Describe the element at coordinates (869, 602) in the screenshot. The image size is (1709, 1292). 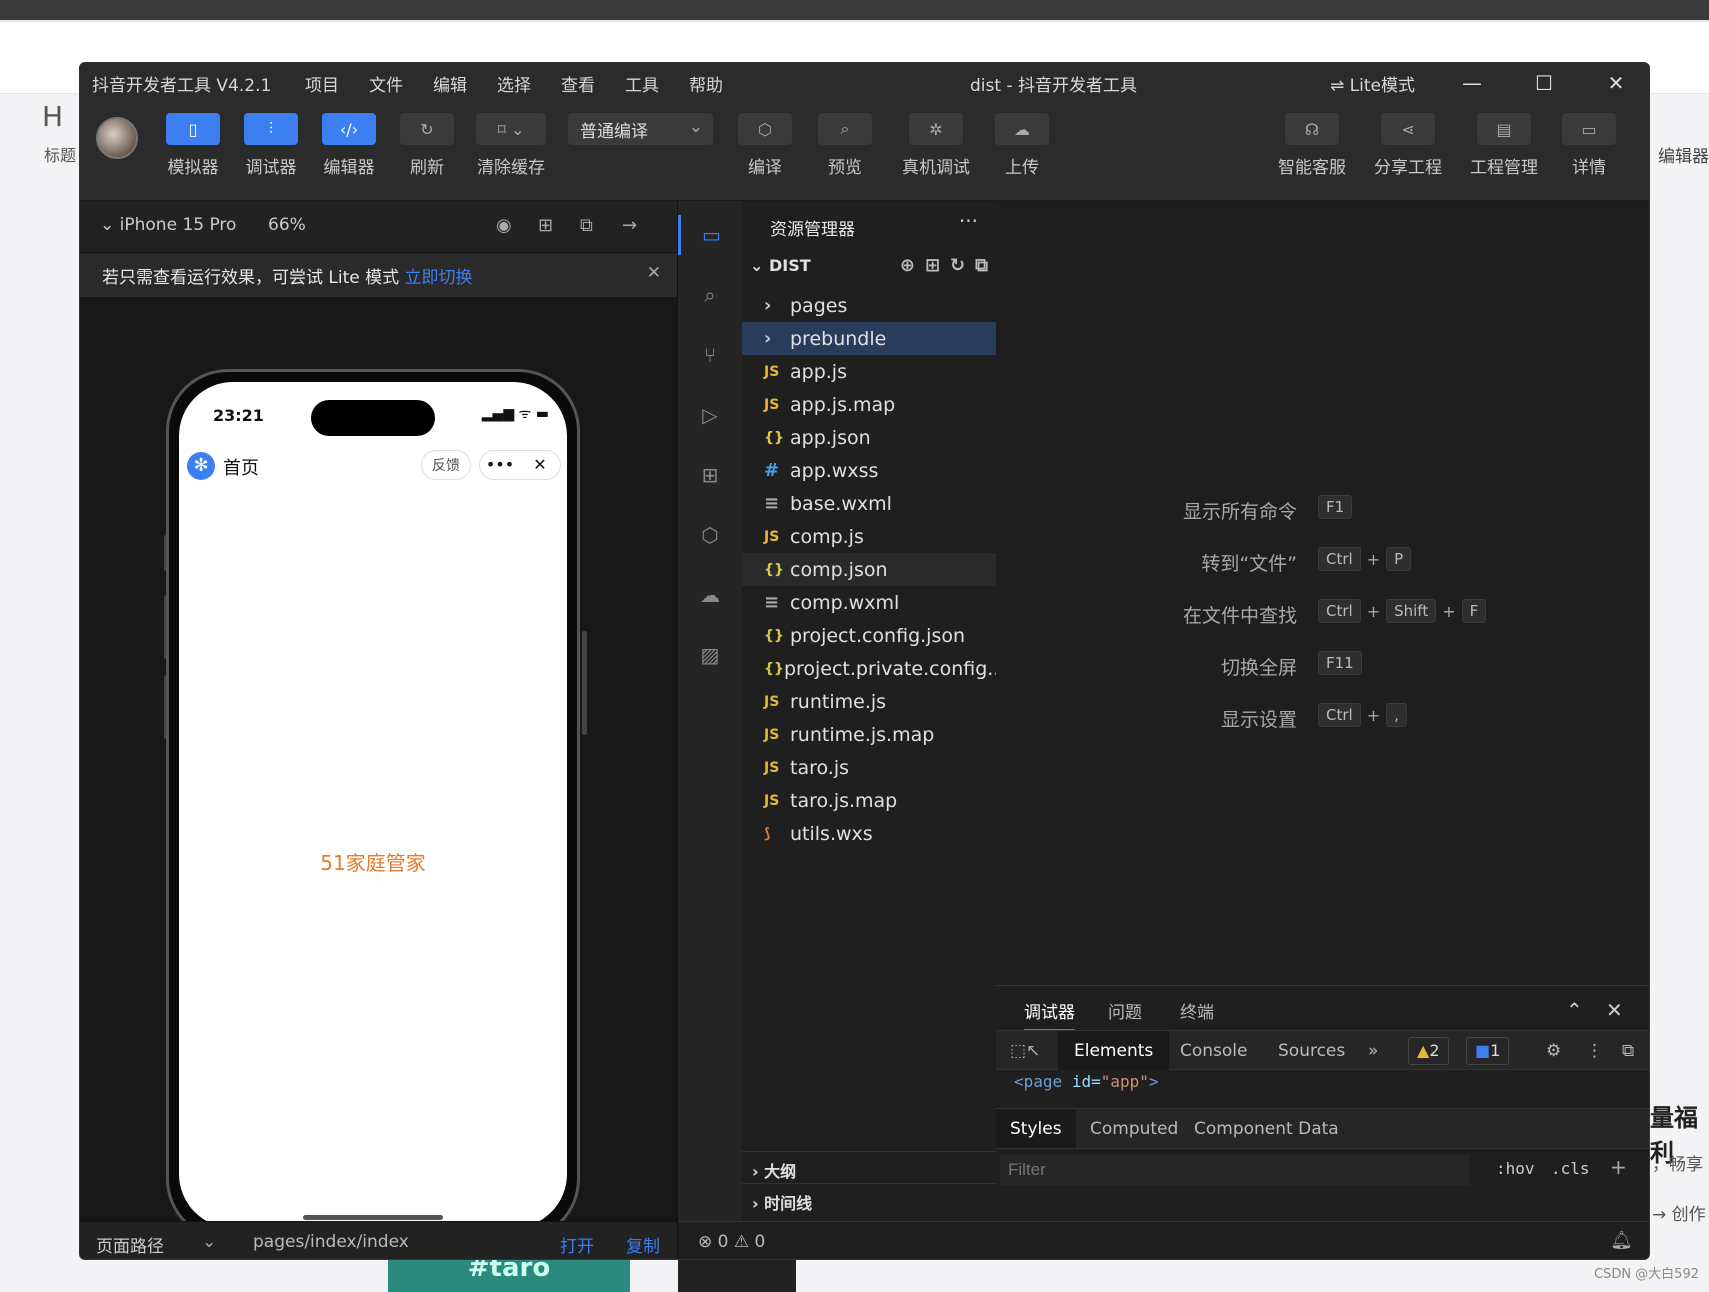
I see `tree-item: ≡ comp.wxml` at that location.